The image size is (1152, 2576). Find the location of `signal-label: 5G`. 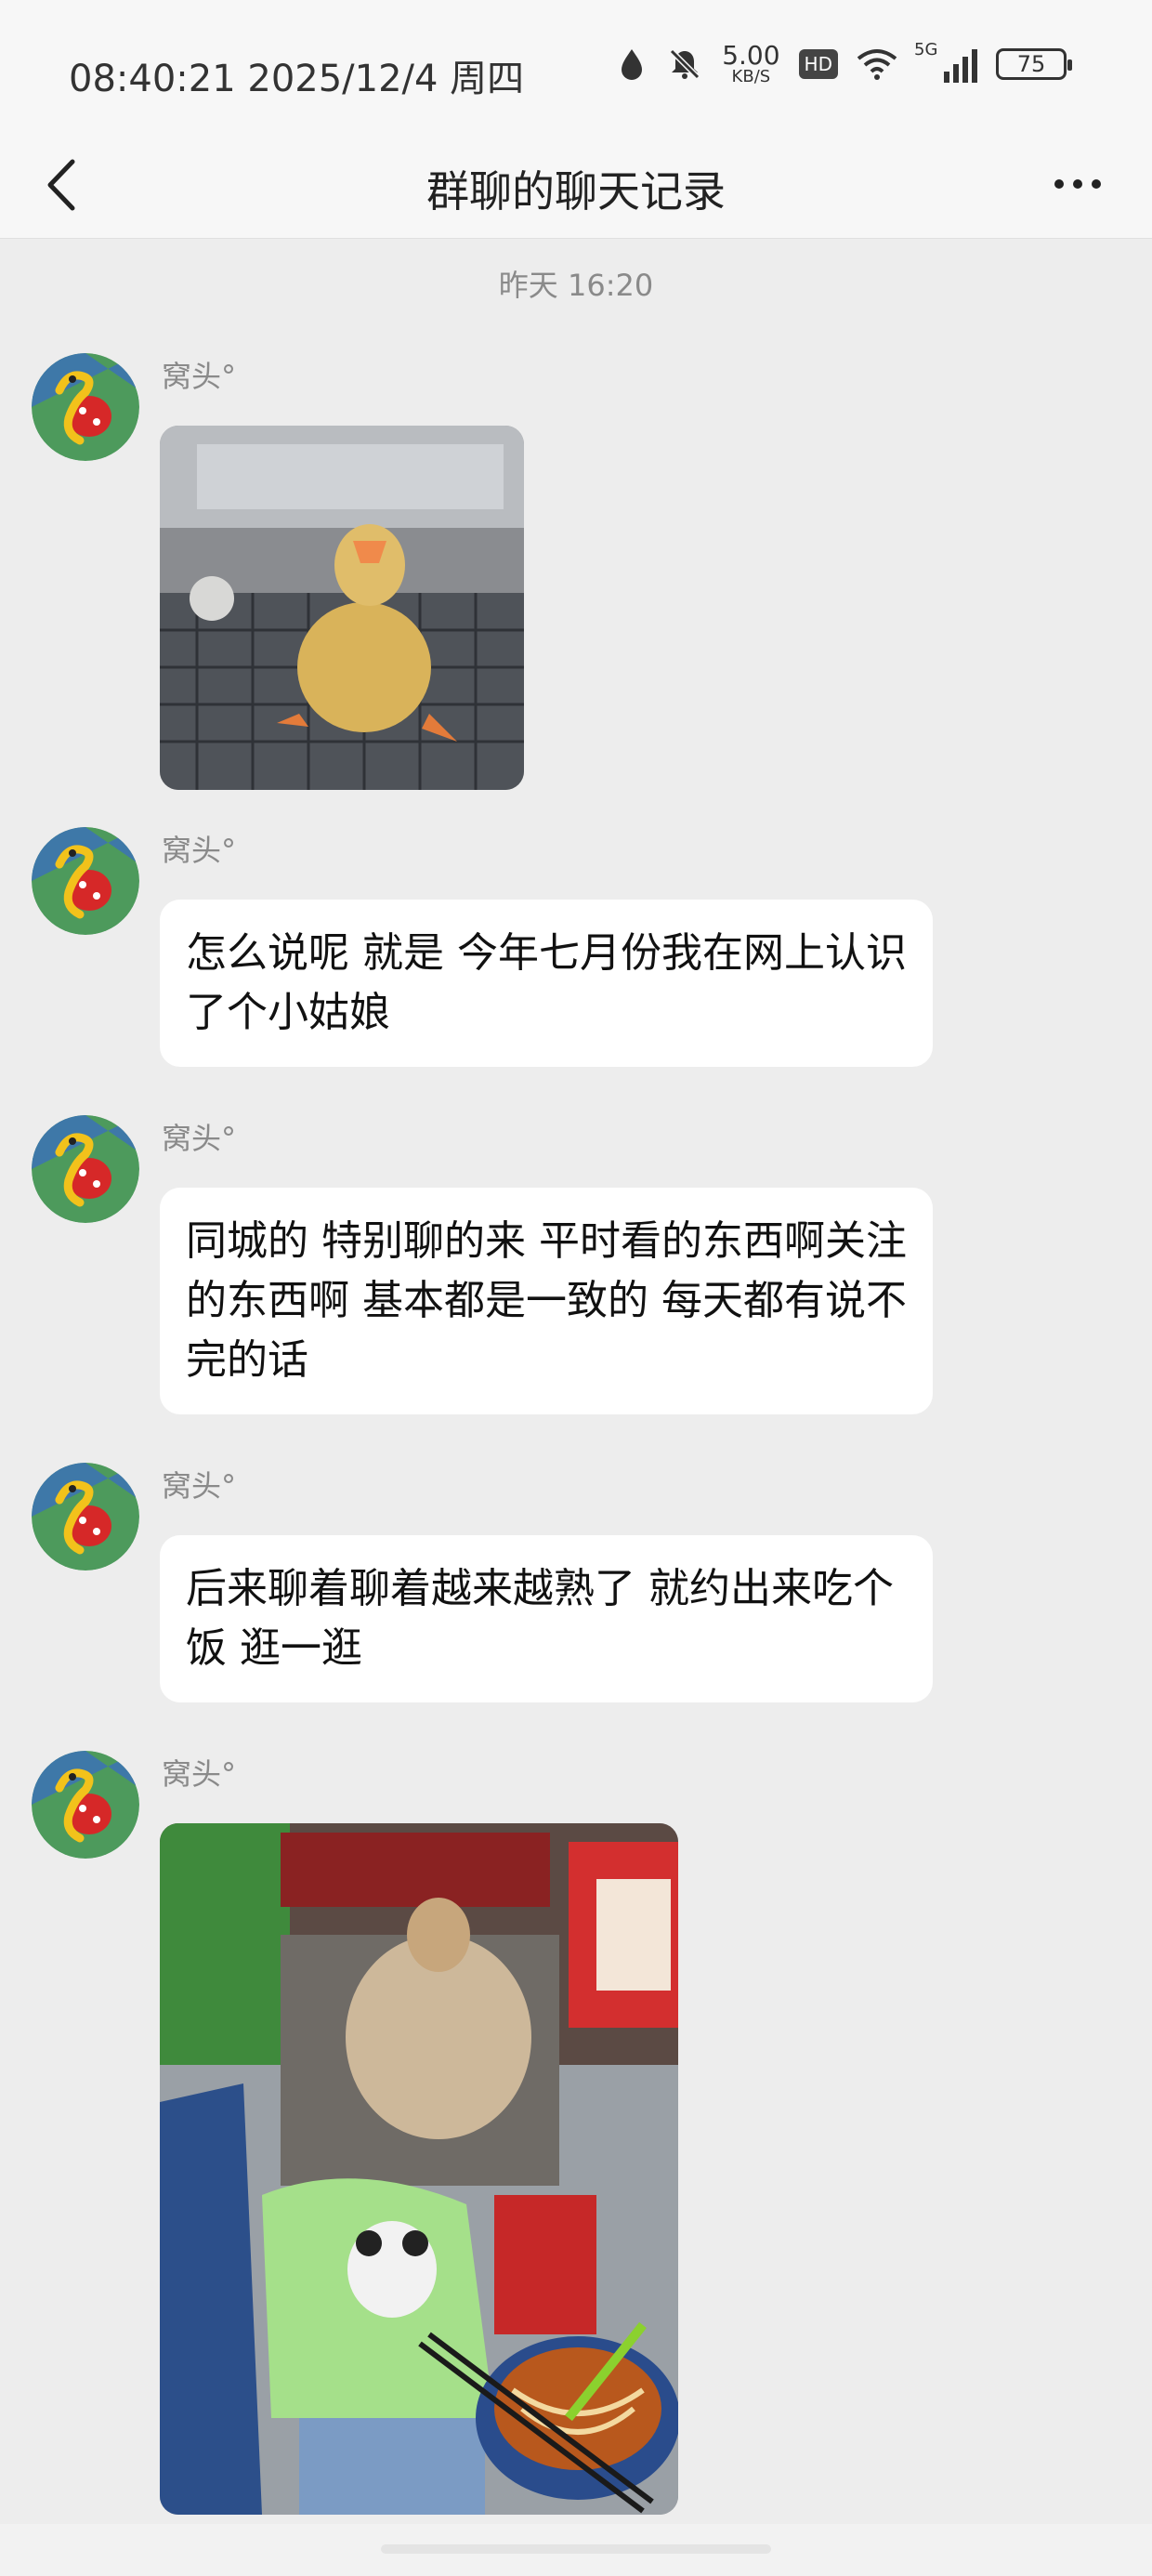

signal-label: 5G is located at coordinates (926, 49).